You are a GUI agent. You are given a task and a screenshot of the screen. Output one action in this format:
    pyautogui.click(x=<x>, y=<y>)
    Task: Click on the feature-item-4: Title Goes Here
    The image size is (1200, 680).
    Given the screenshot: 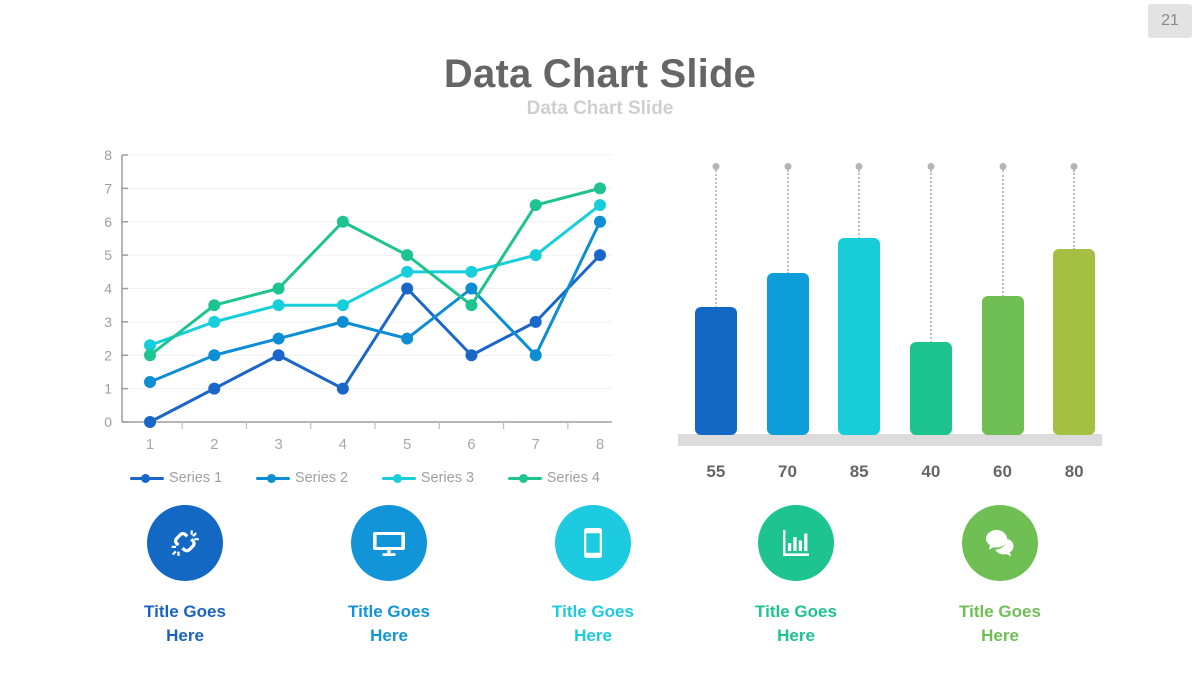 What is the action you would take?
    pyautogui.click(x=796, y=576)
    